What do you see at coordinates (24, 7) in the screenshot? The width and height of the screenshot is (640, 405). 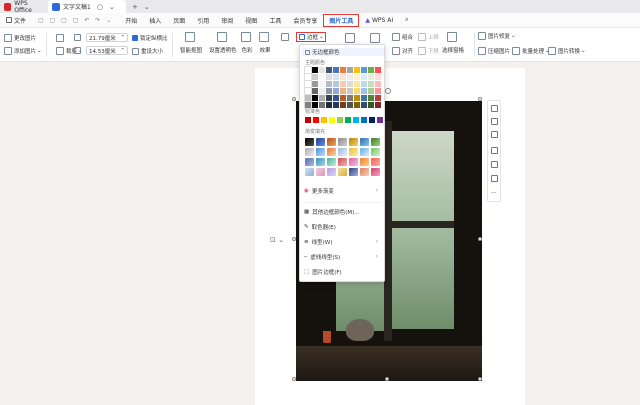 I see `tab-wps-office: WPS Office` at bounding box center [24, 7].